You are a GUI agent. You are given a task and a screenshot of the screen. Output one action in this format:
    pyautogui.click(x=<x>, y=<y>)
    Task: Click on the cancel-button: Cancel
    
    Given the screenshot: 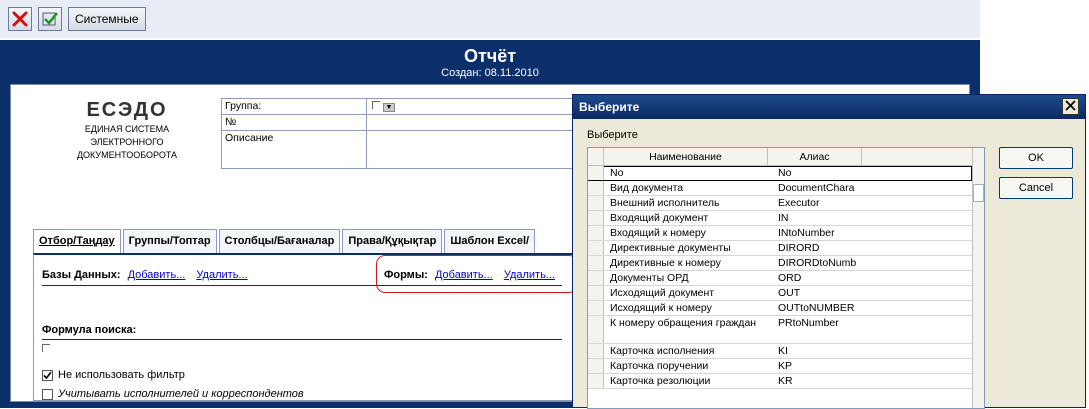 What is the action you would take?
    pyautogui.click(x=1036, y=188)
    